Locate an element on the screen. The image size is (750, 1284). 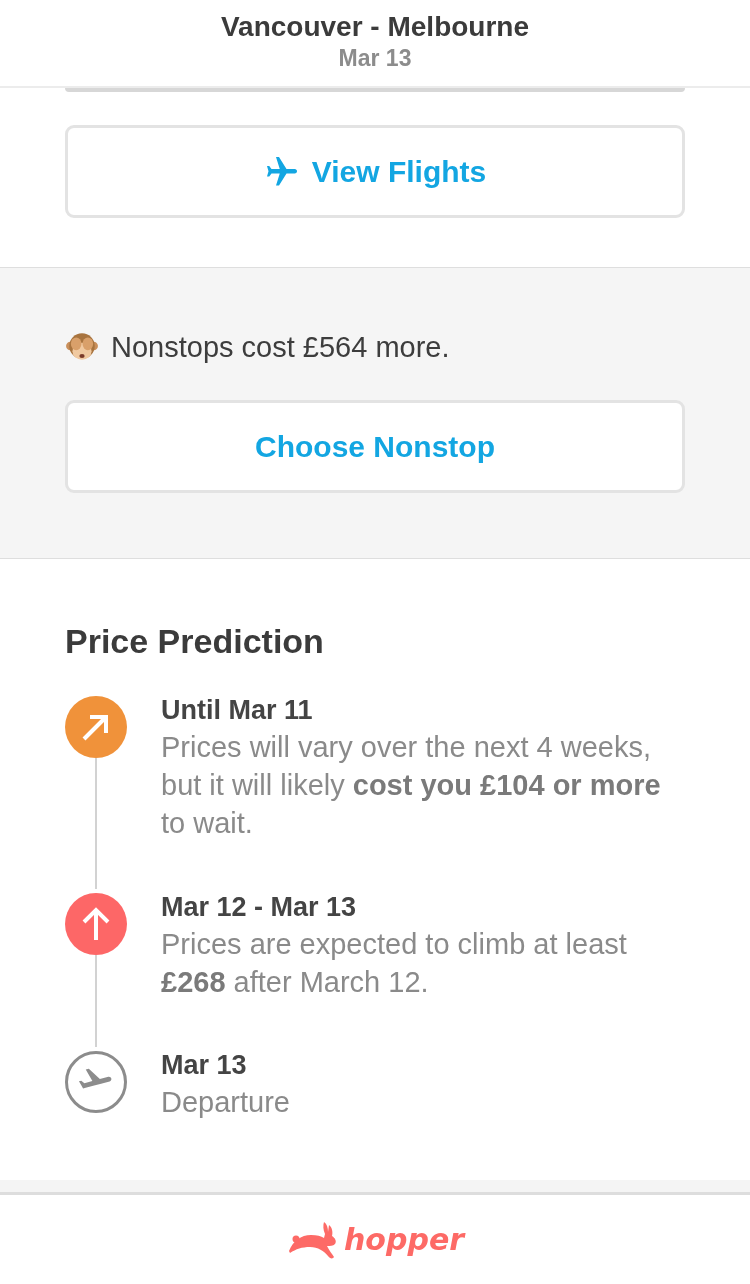
timeline-date: Mar 12 - Mar 13 is located at coordinates (259, 907).